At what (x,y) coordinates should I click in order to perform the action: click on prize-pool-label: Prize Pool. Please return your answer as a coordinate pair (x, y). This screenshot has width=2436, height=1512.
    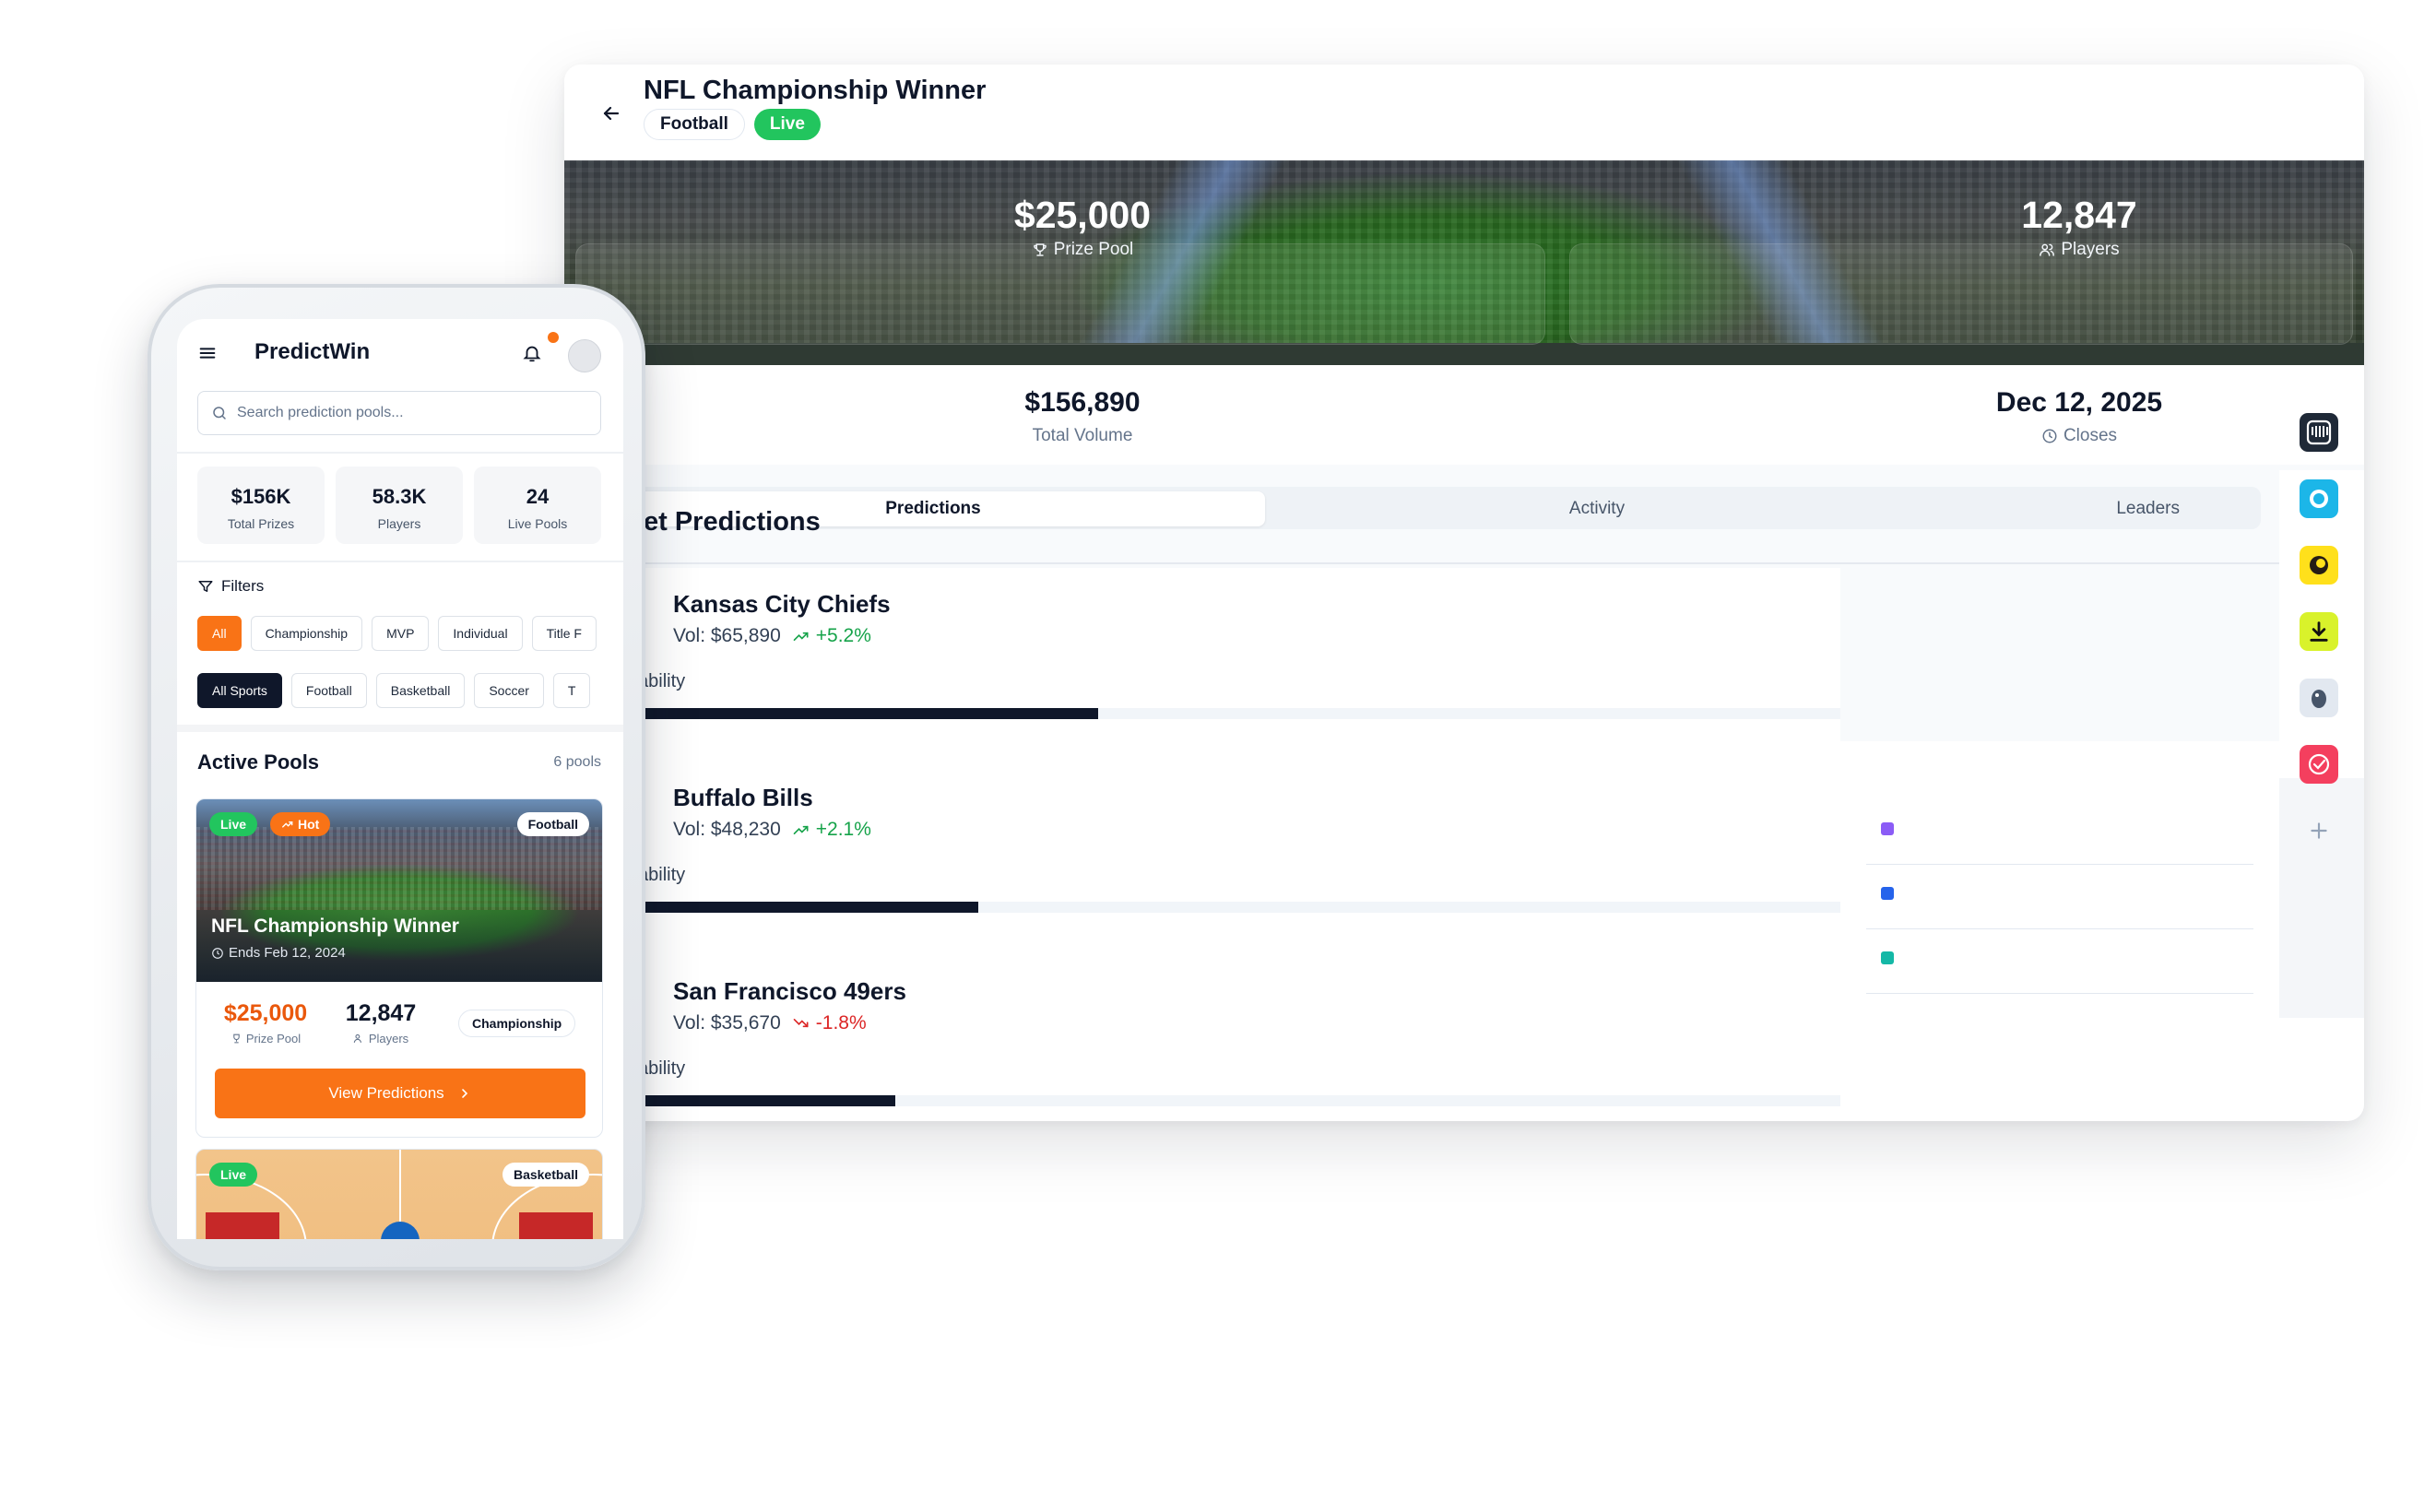
    Looking at the image, I should click on (1093, 249).